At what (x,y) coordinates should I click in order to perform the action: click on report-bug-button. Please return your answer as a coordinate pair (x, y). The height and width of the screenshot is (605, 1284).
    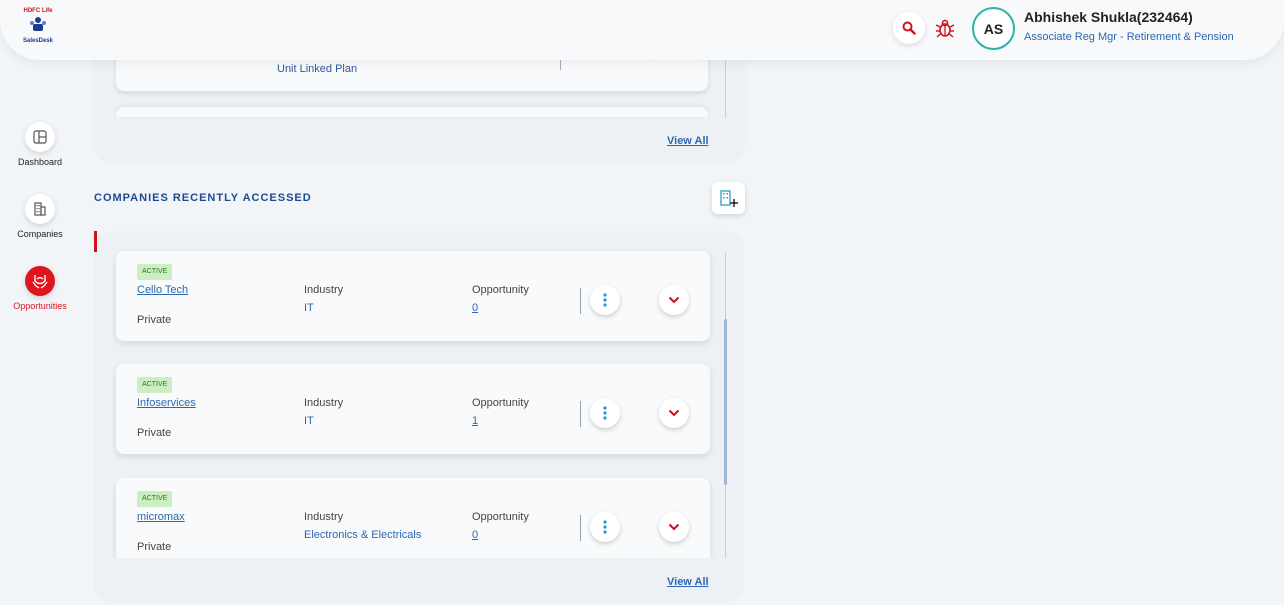
    Looking at the image, I should click on (945, 28).